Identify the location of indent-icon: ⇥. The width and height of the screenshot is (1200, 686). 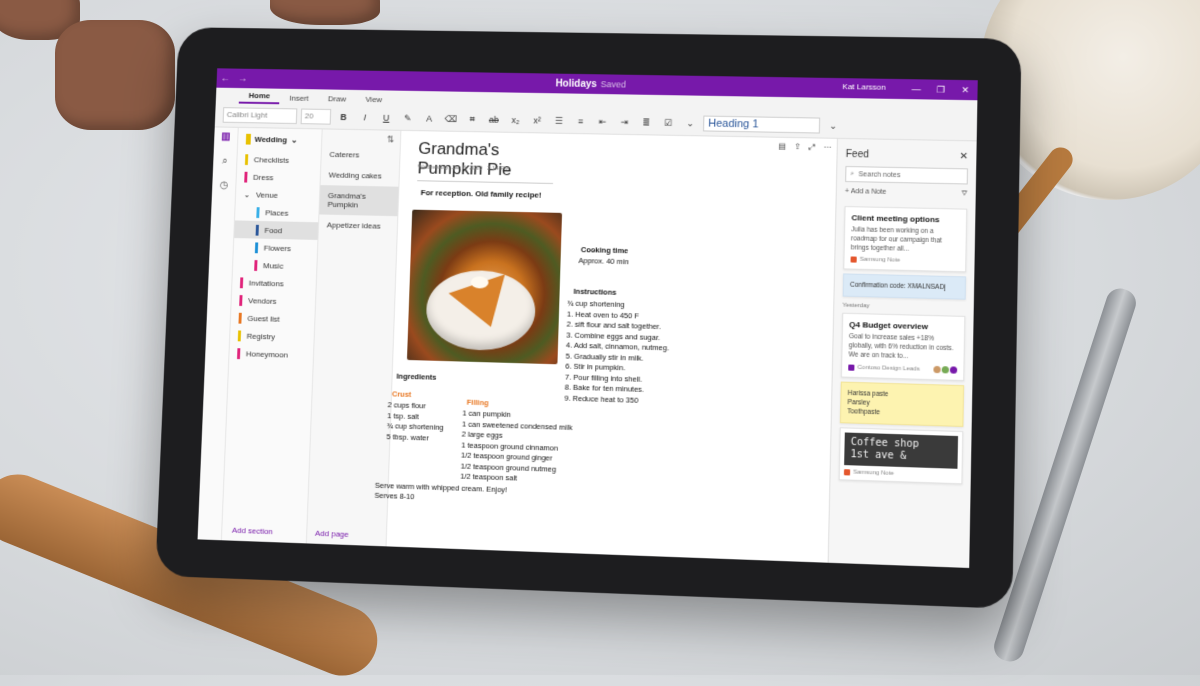
(624, 121).